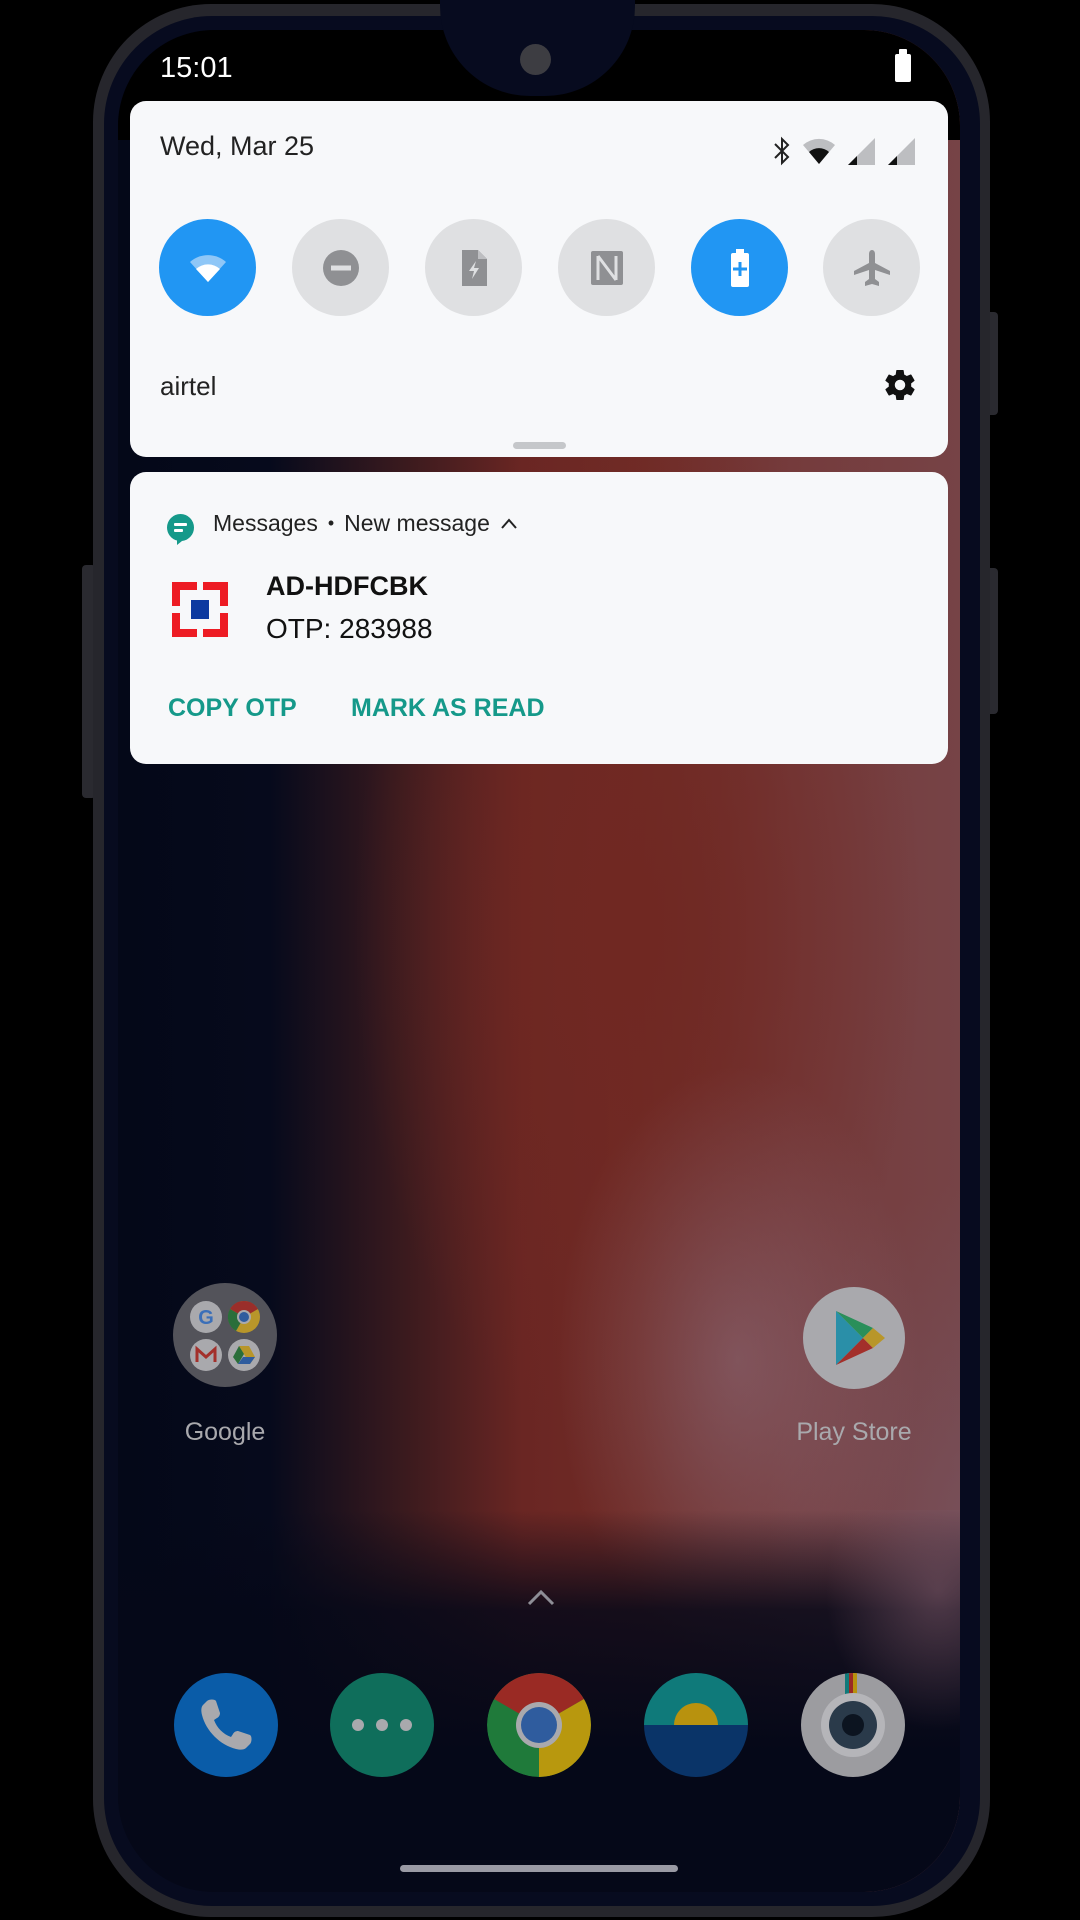  I want to click on dock-camera, so click(853, 1725).